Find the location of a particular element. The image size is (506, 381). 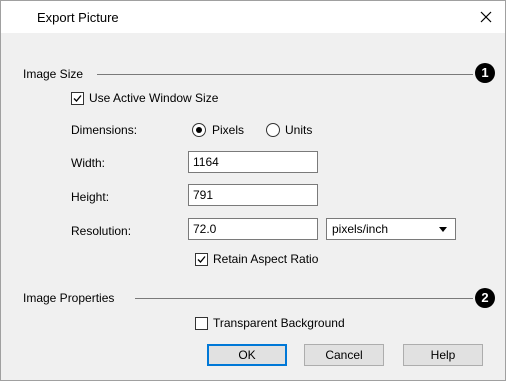

width-label: Width: is located at coordinates (88, 163).